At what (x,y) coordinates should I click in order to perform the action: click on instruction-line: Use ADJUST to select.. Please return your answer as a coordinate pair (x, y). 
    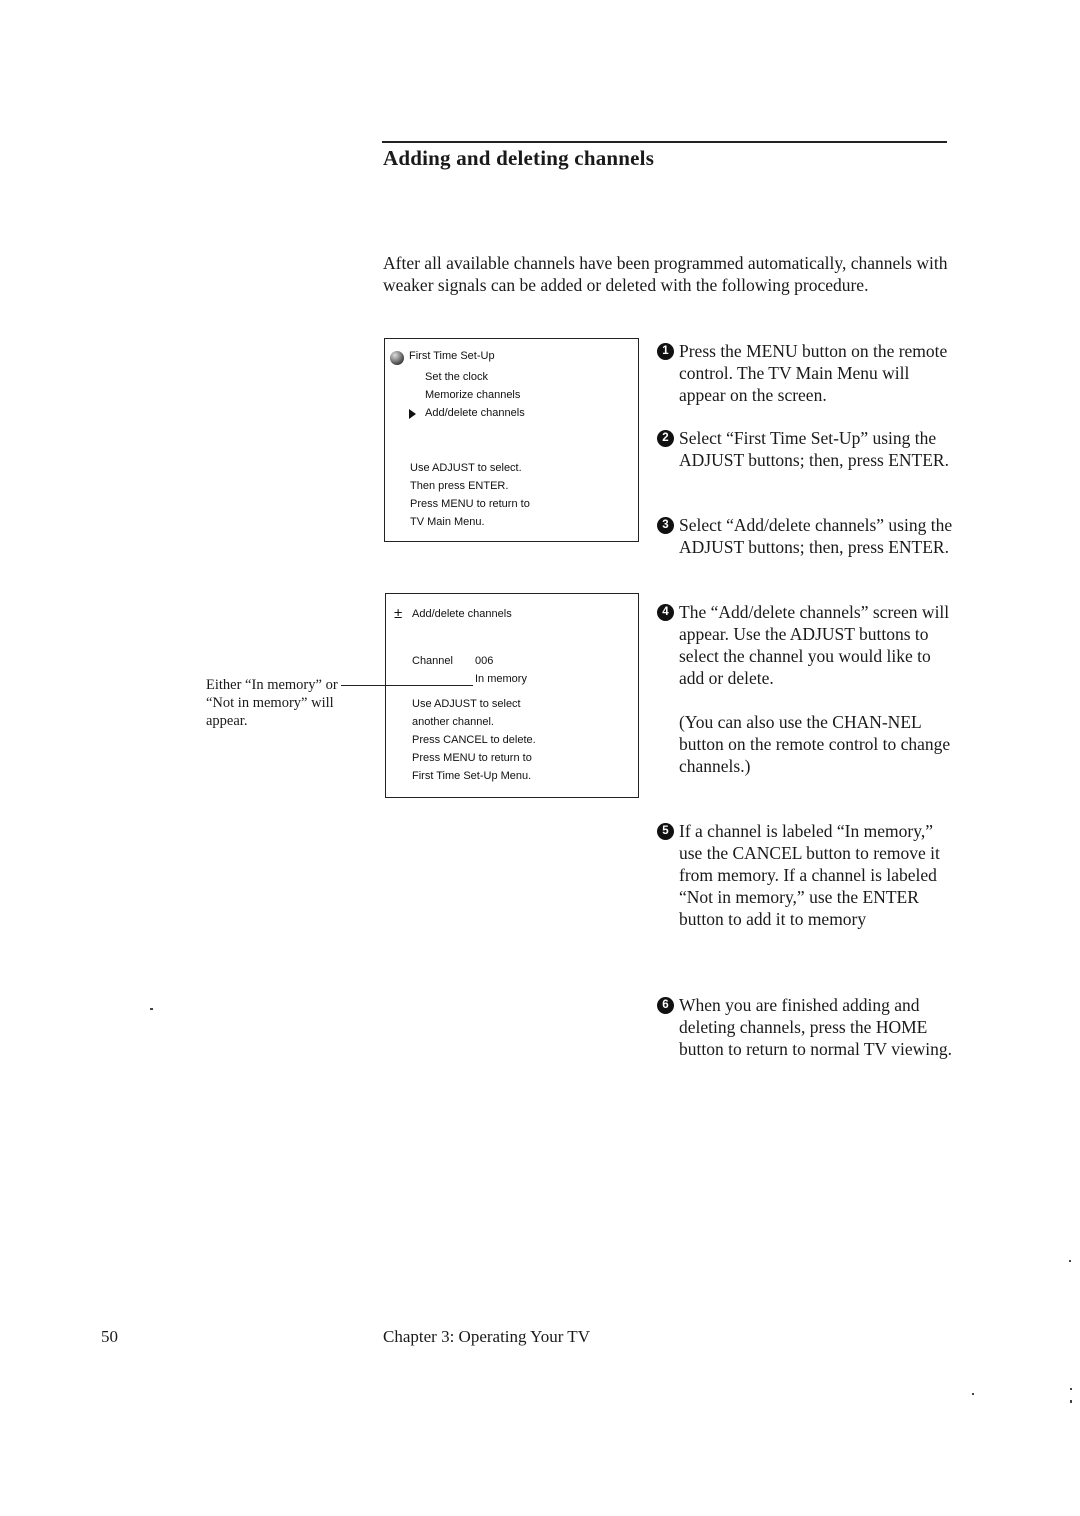
    Looking at the image, I should click on (466, 468).